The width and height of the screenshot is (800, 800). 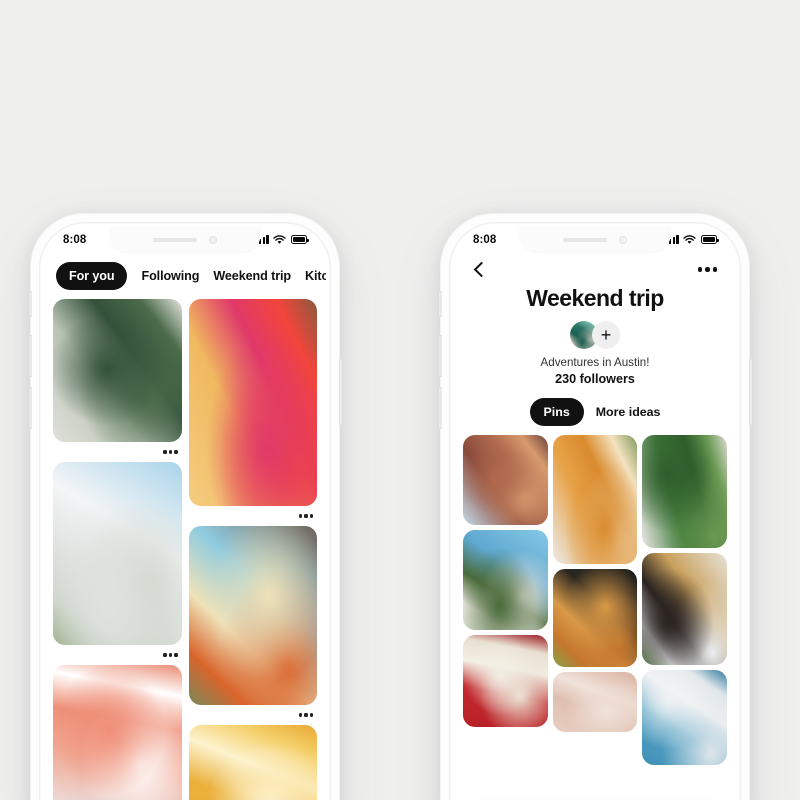 I want to click on board-header, so click(x=595, y=265).